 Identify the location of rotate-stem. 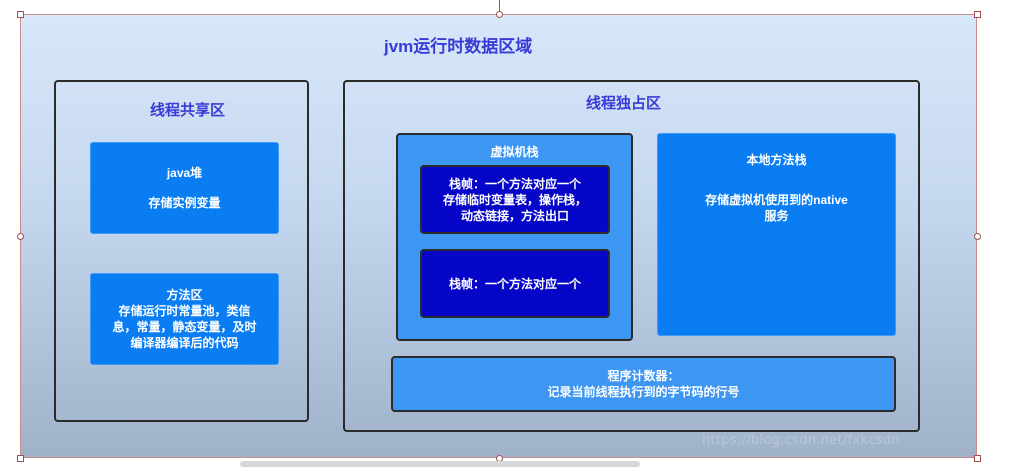
(499, 5).